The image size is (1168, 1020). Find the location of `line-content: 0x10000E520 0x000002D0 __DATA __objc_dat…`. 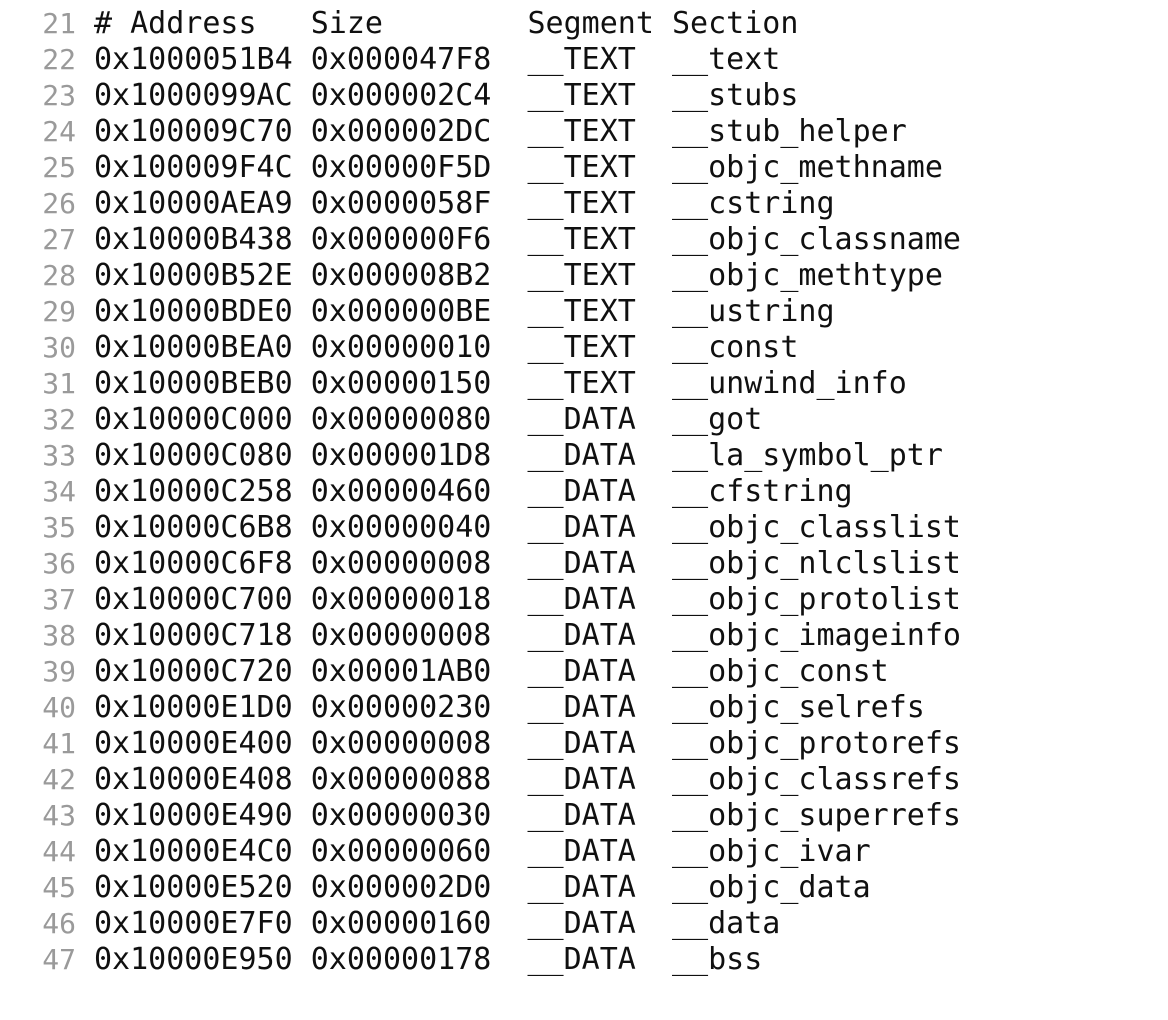

line-content: 0x10000E520 0x000002D0 __DATA __objc_dat… is located at coordinates (482, 888).